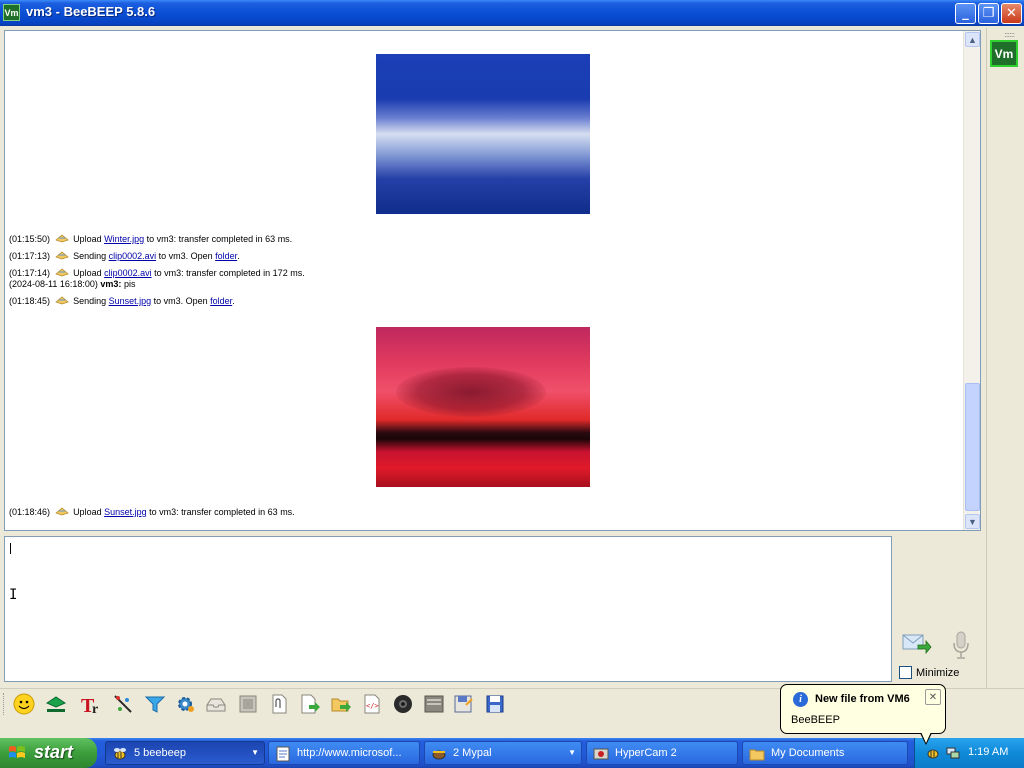  Describe the element at coordinates (972, 521) in the screenshot. I see `scroll-down-icon: ▼` at that location.